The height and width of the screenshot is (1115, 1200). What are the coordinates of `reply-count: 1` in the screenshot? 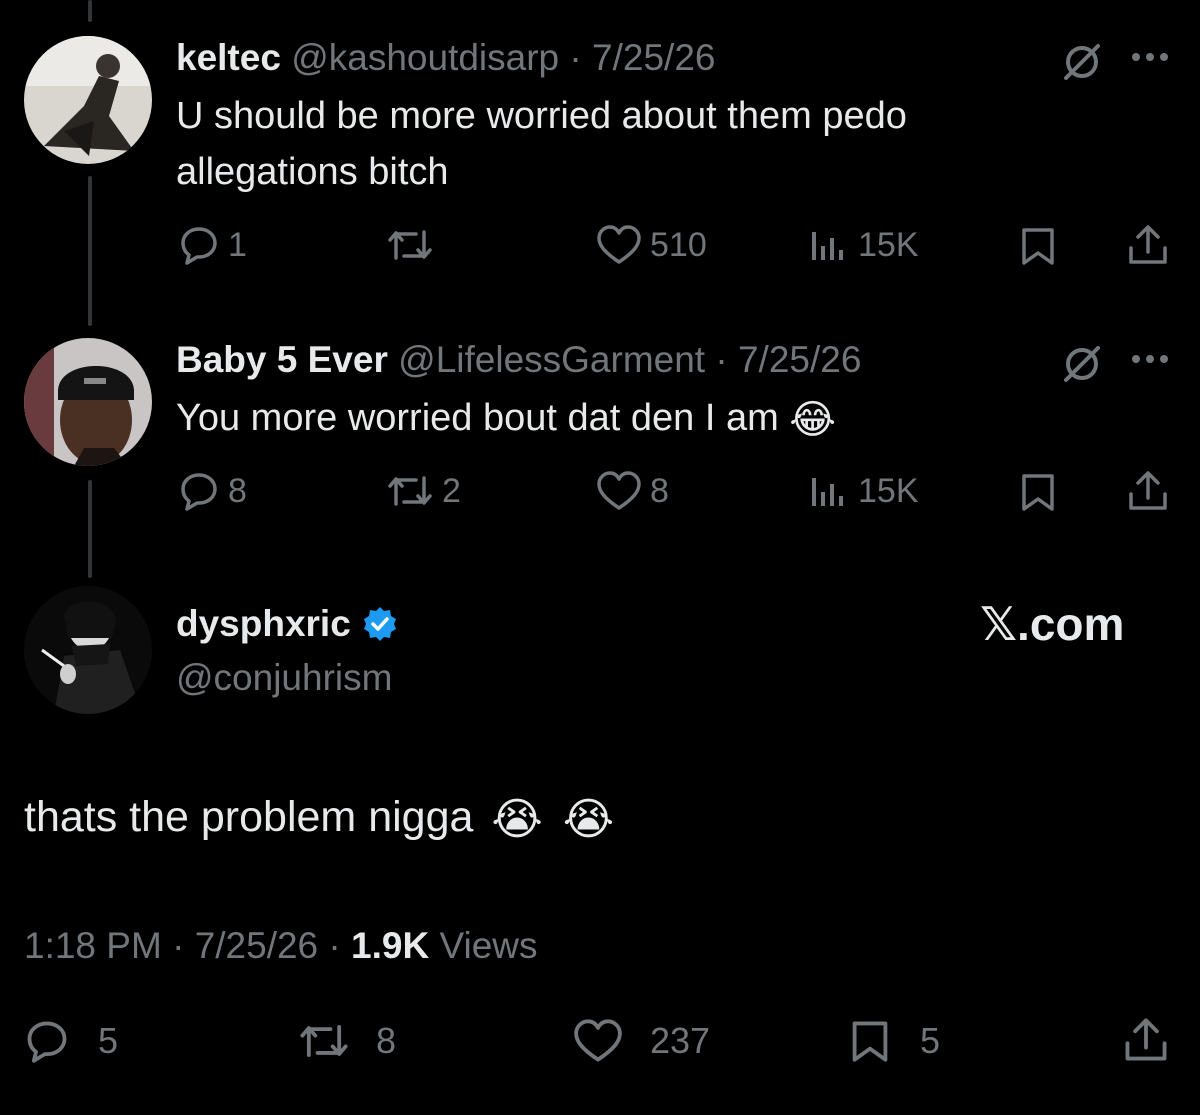 It's located at (237, 244).